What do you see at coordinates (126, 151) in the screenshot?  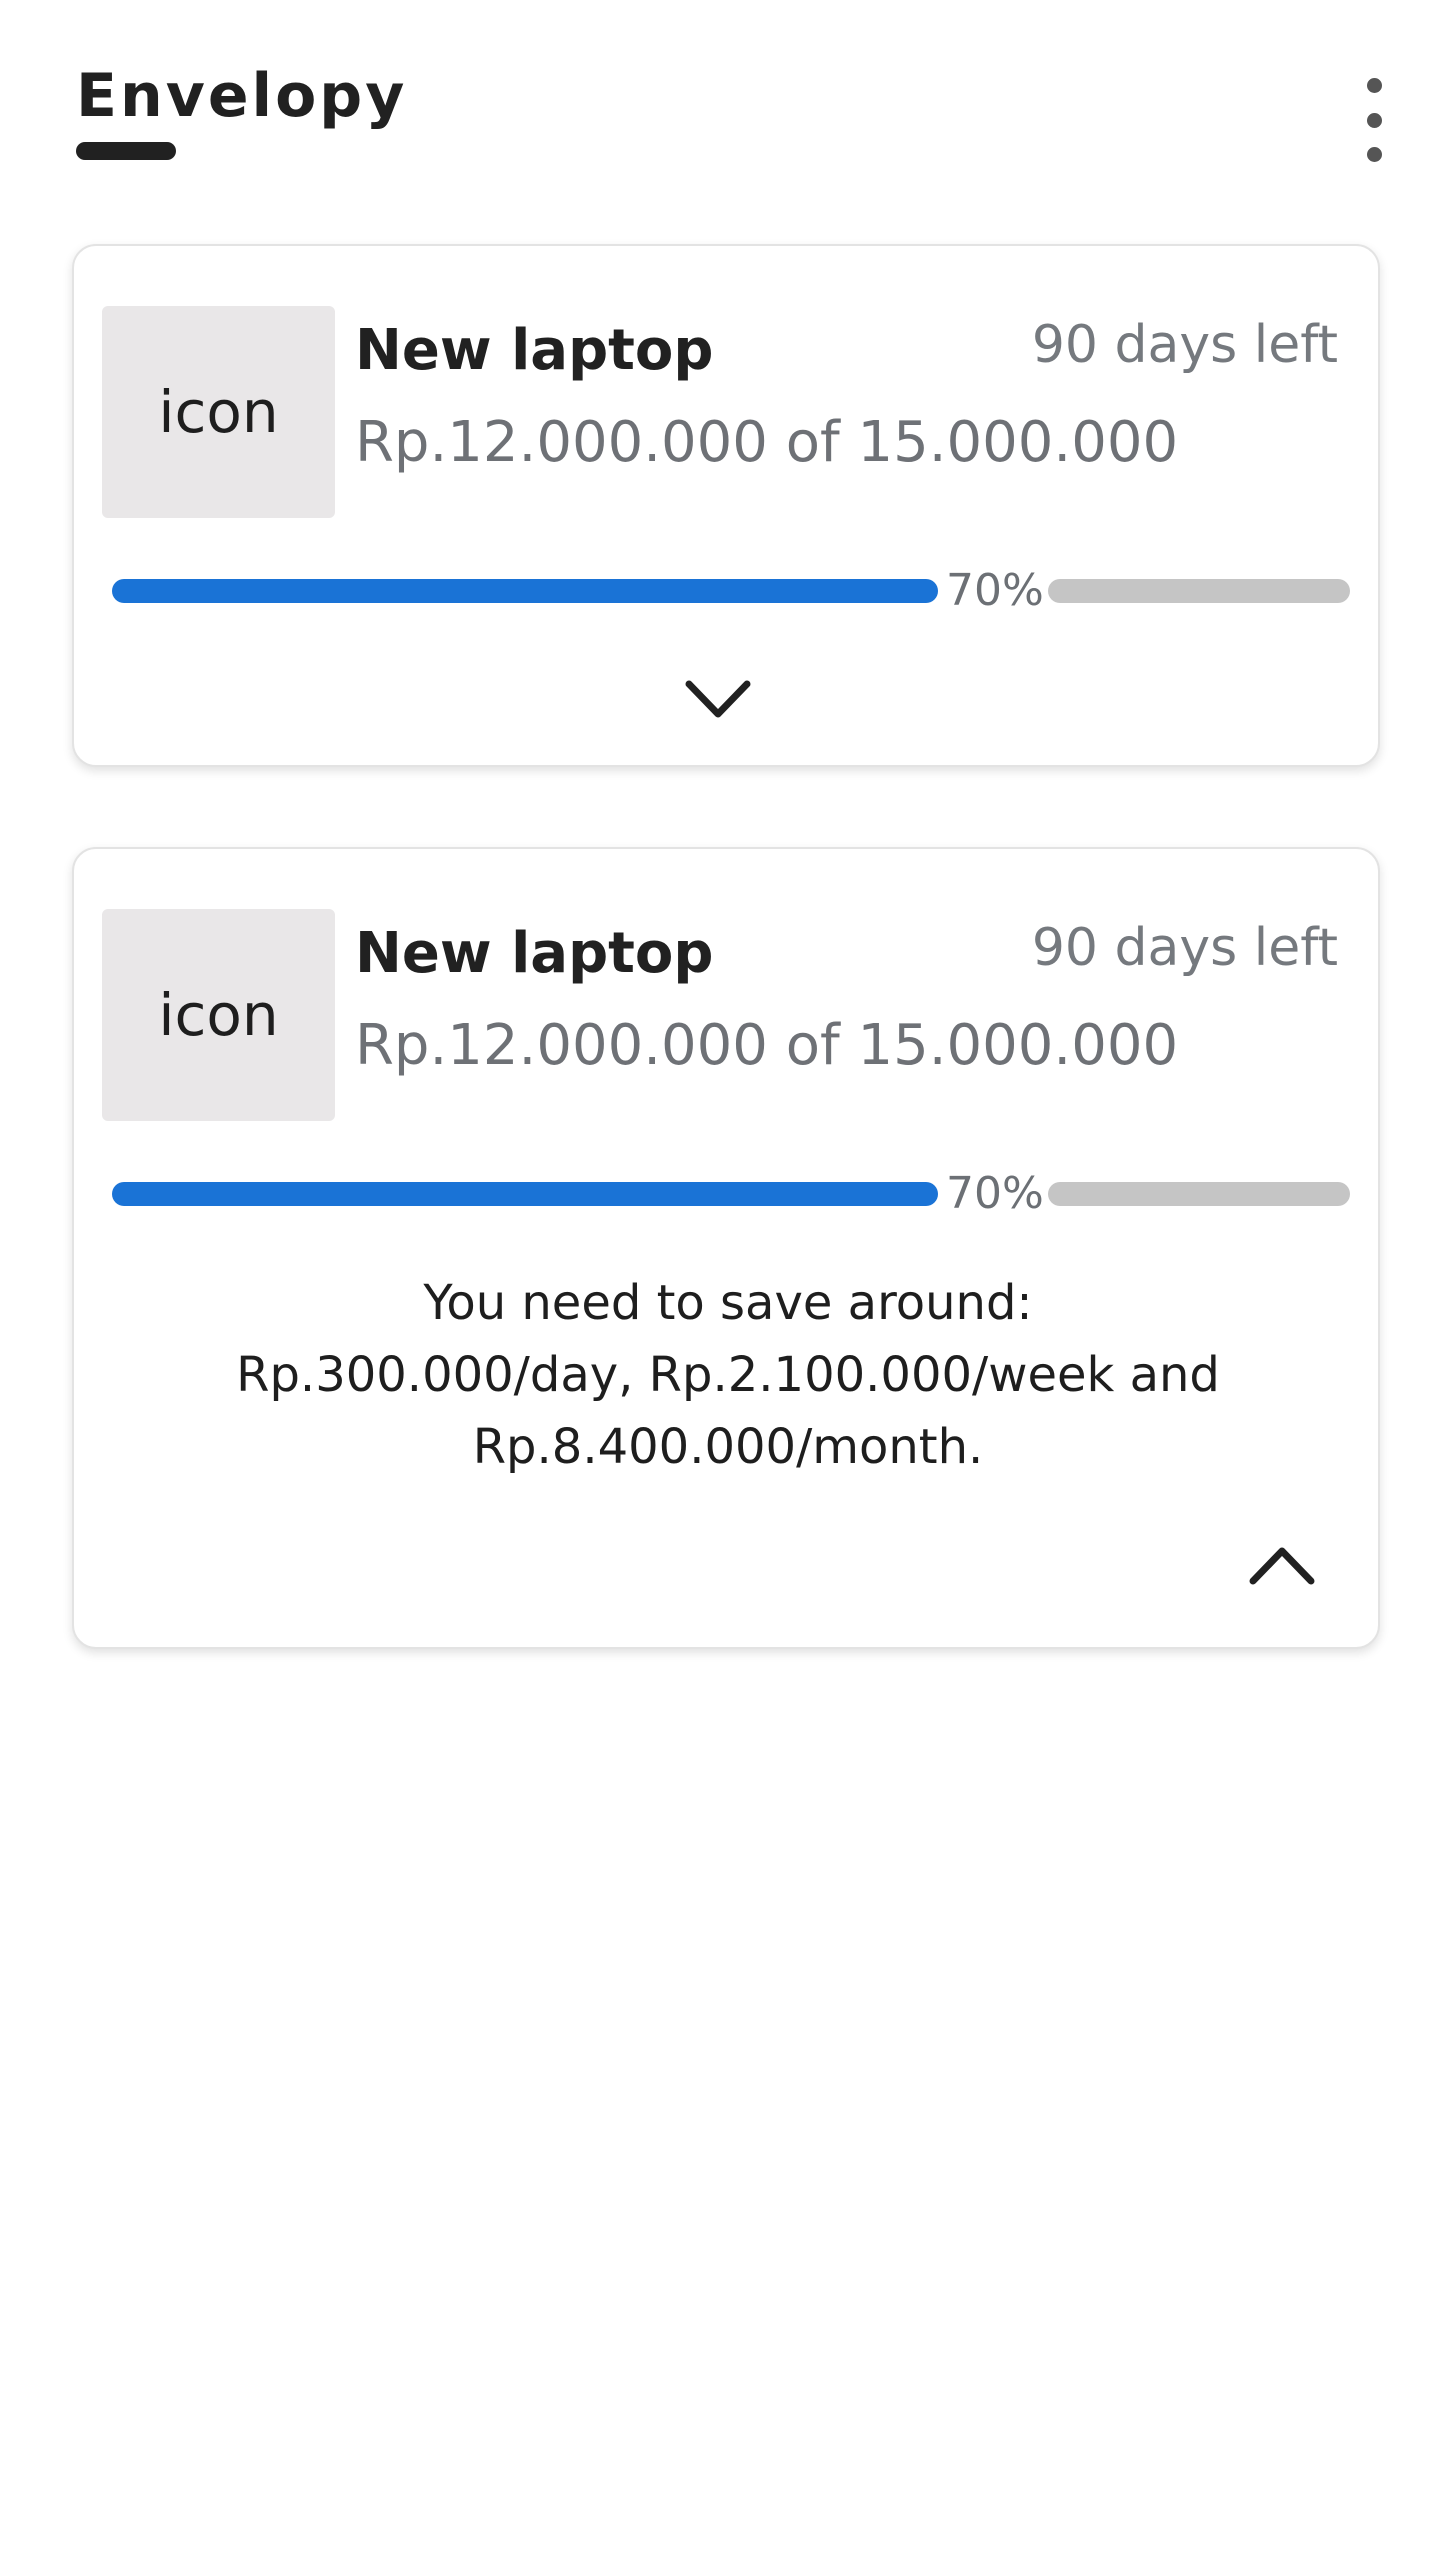 I see `title-underline` at bounding box center [126, 151].